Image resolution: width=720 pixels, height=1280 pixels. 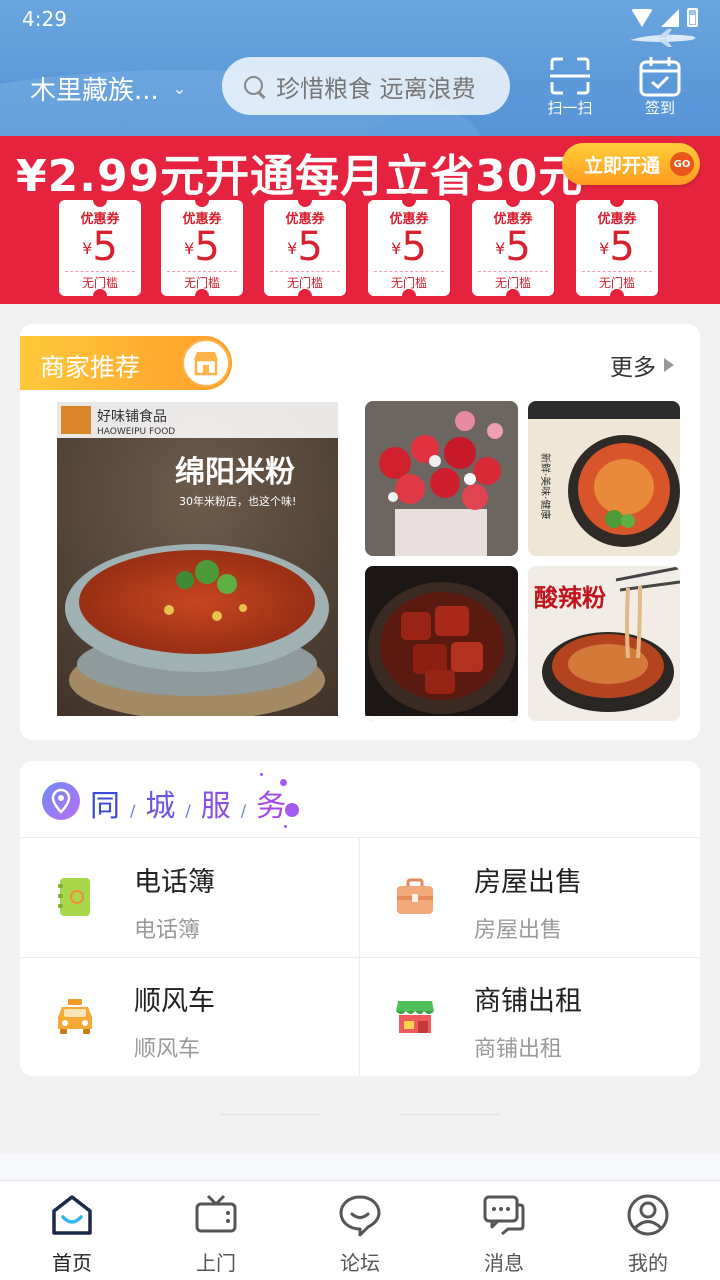 What do you see at coordinates (74, 897) in the screenshot?
I see `phonebook-icon` at bounding box center [74, 897].